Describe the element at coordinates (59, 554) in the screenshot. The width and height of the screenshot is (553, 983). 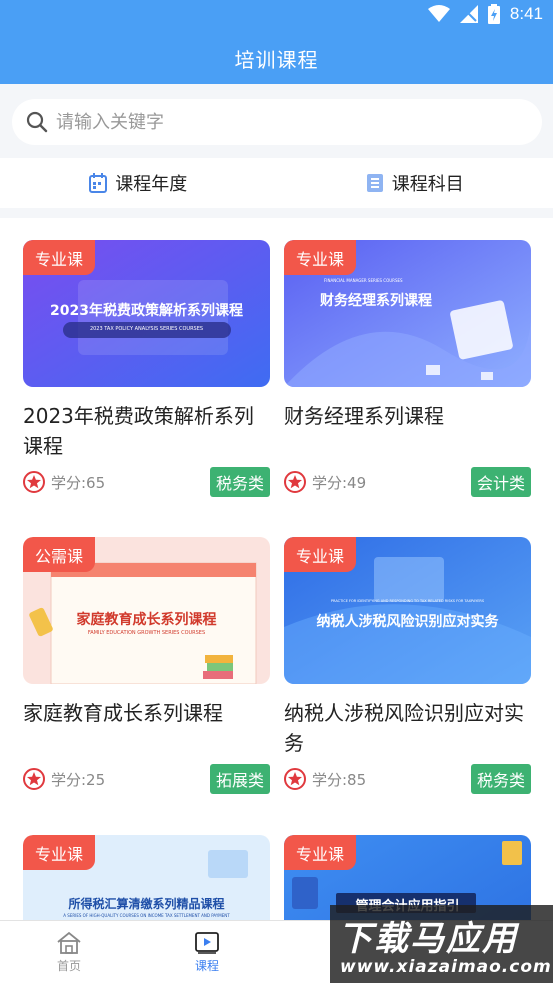
I see `course-type-tag: 公需课` at that location.